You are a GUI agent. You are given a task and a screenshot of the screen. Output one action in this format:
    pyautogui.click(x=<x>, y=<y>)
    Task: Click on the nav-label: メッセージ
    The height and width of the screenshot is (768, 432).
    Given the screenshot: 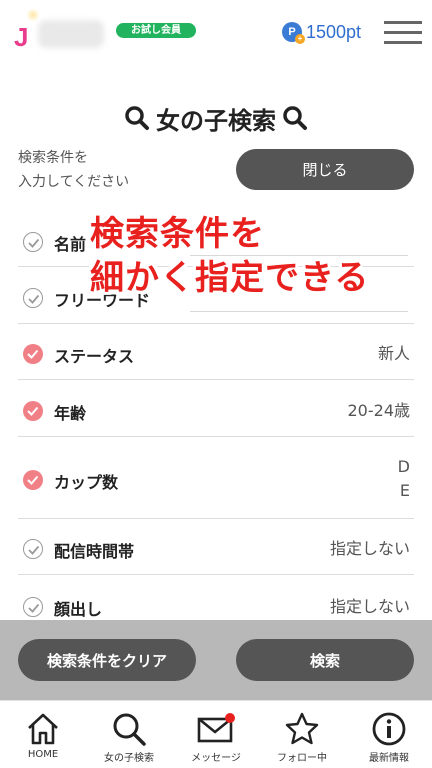 What is the action you would take?
    pyautogui.click(x=216, y=758)
    